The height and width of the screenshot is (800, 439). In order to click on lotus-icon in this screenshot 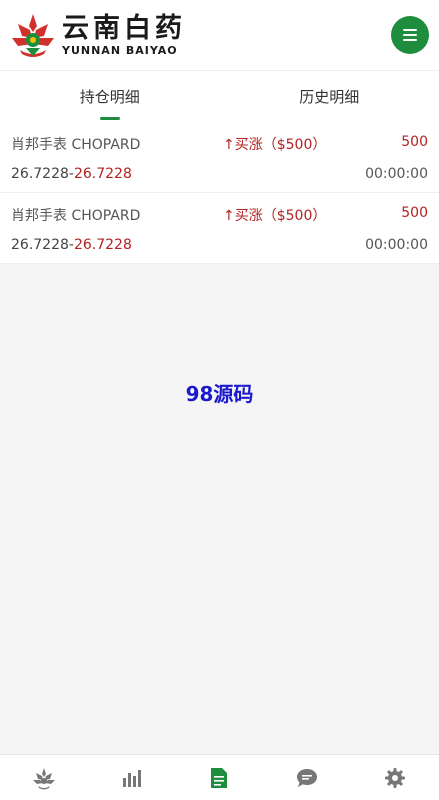, I will do `click(43, 778)`.